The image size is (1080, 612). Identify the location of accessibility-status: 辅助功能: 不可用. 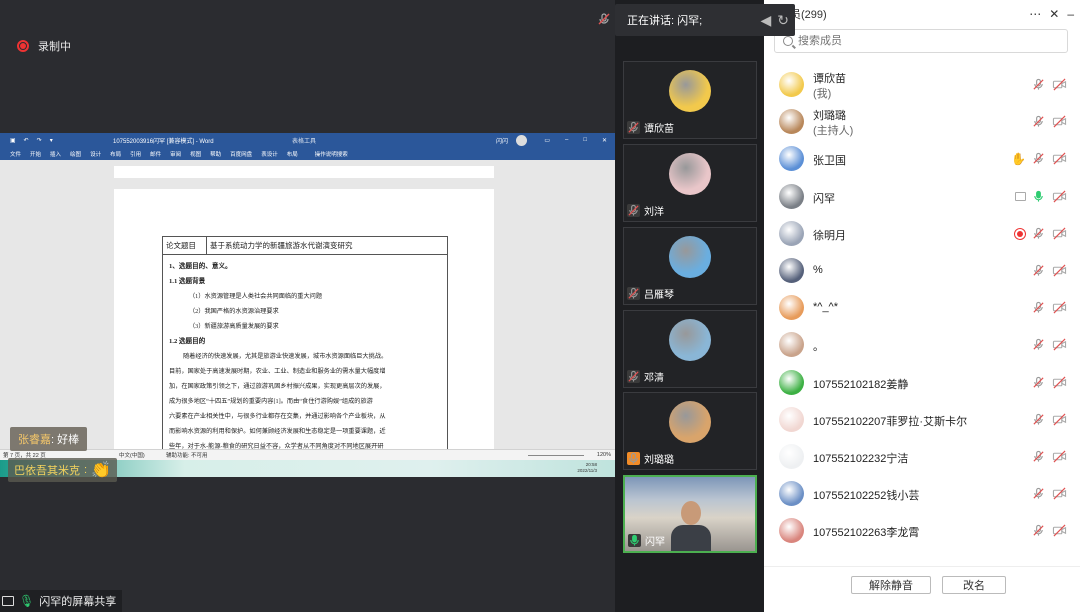
(187, 455).